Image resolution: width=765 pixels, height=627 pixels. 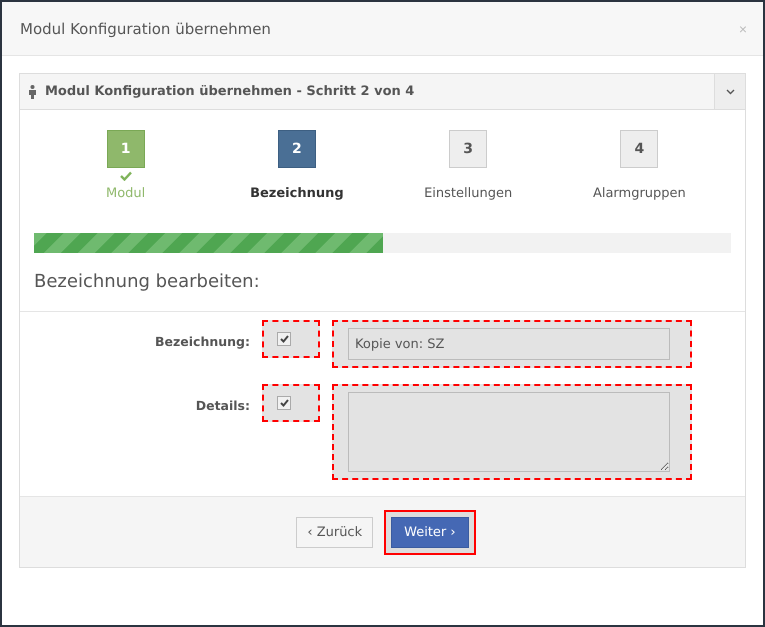 I want to click on step-number: 3, so click(x=468, y=149).